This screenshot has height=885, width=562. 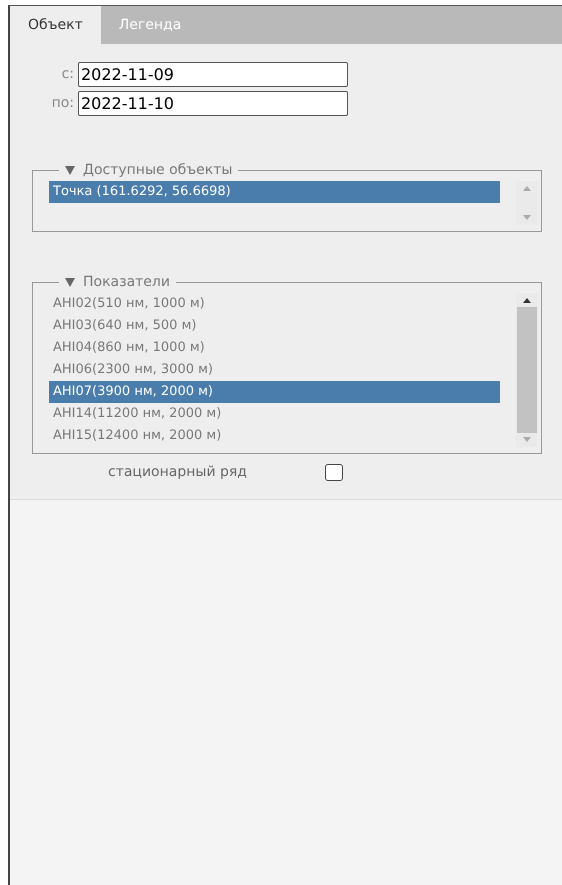 I want to click on checkbox, so click(x=334, y=472).